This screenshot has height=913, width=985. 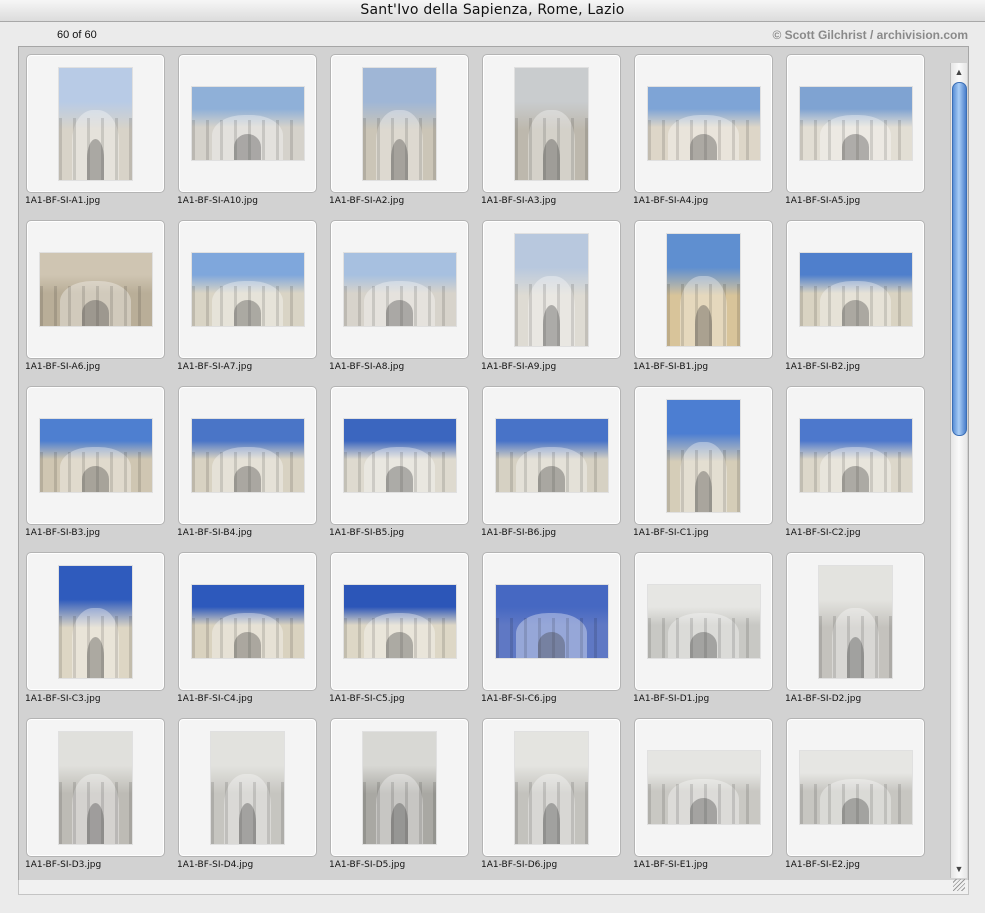 I want to click on thumbnail-filename: 1A1-BF-SI-D3.jpg, so click(x=63, y=865).